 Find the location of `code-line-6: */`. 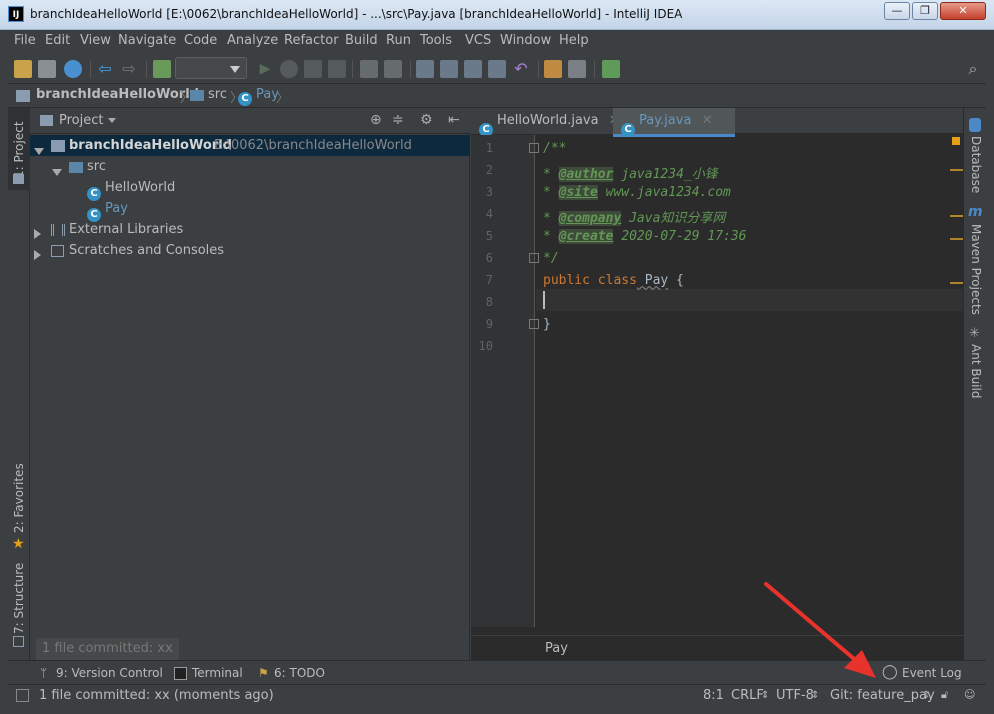

code-line-6: */ is located at coordinates (551, 258).